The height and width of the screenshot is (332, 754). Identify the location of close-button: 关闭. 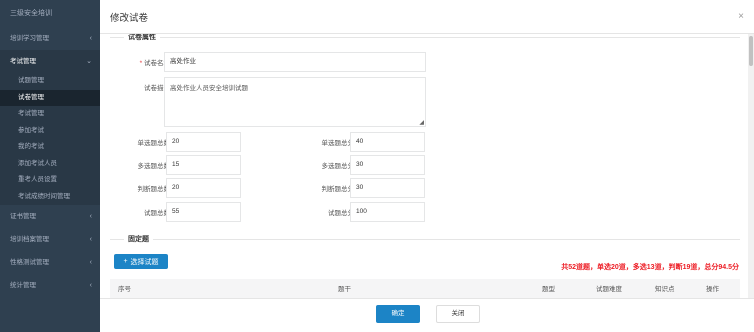
(458, 314).